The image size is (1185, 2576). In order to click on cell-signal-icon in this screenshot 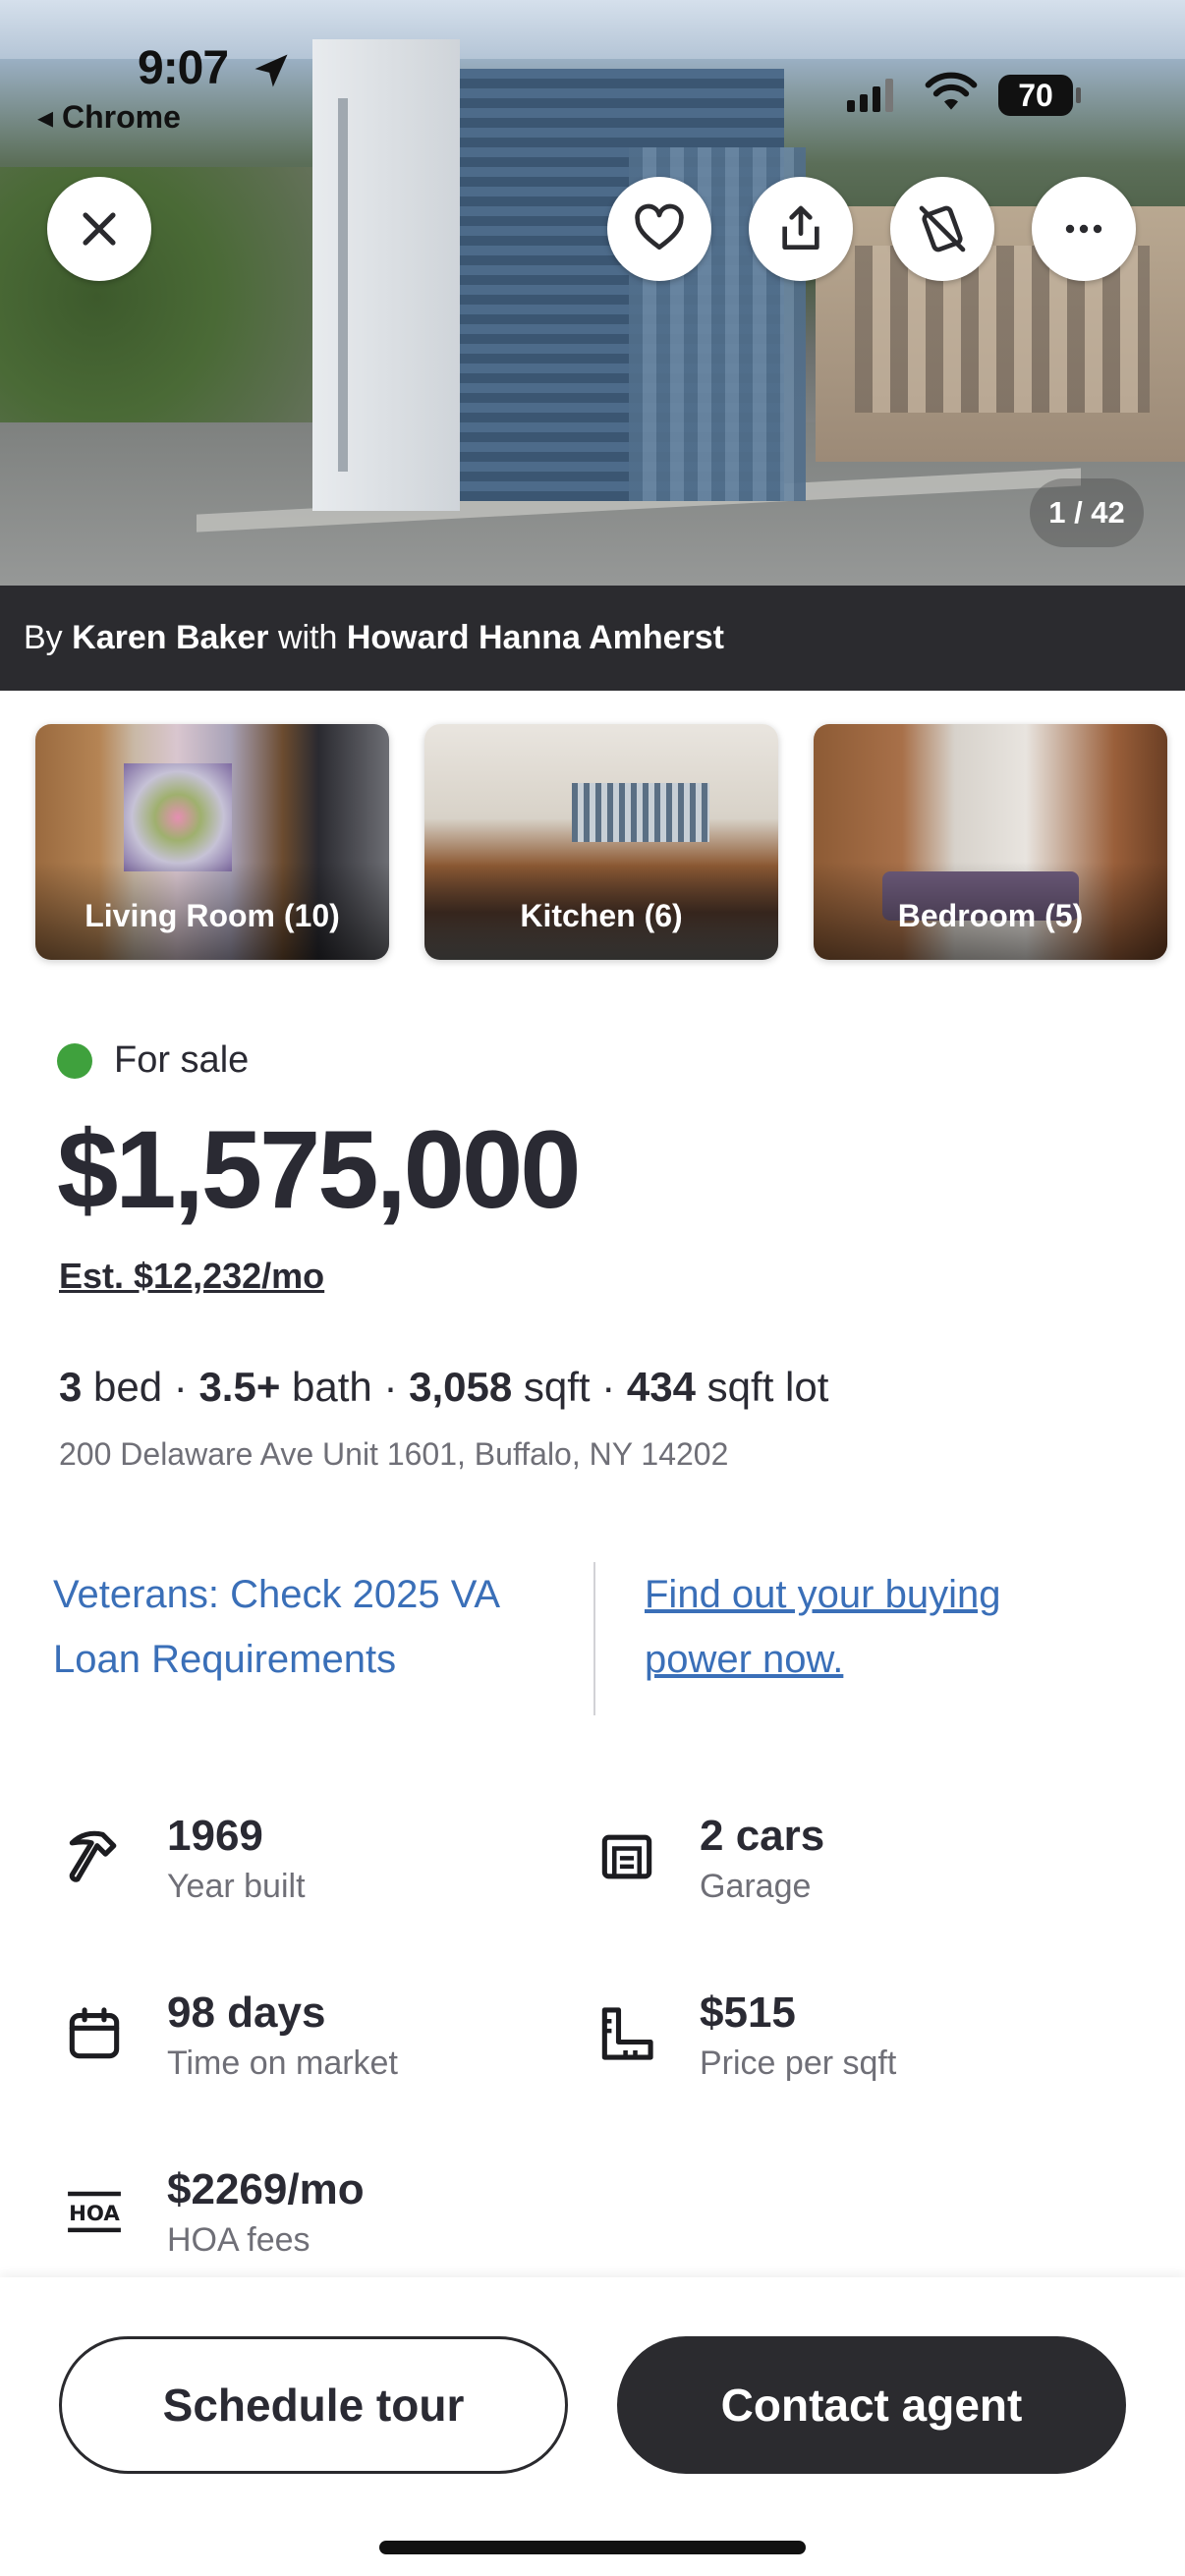, I will do `click(870, 95)`.